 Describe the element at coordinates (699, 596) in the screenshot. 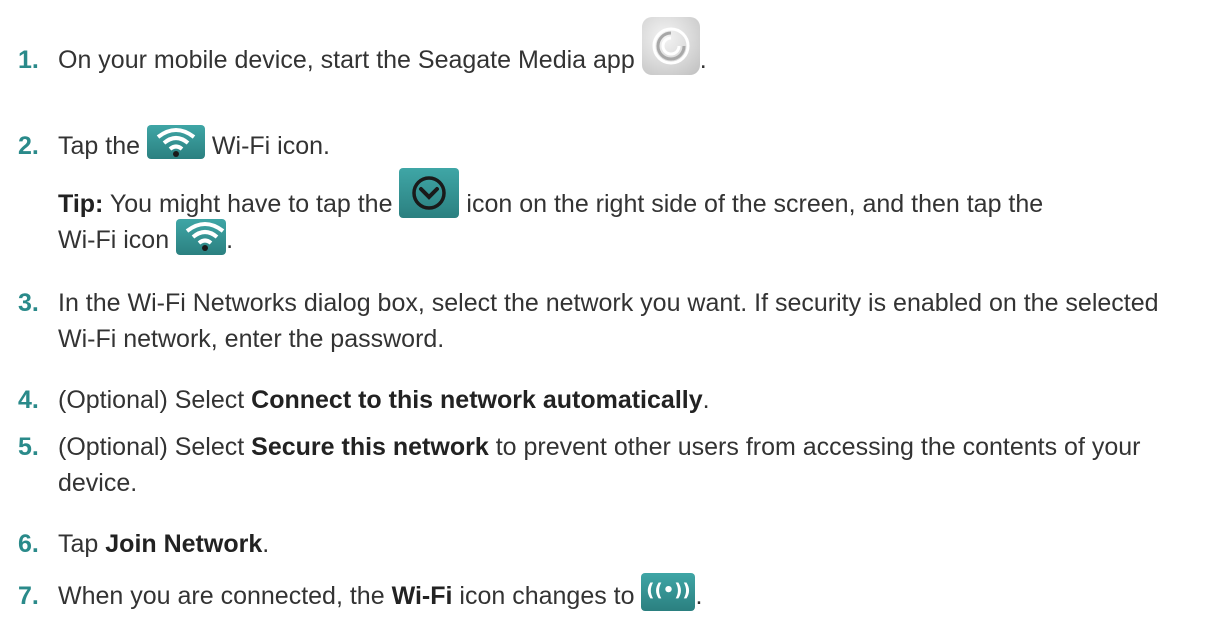

I see `step-7-period: .` at that location.